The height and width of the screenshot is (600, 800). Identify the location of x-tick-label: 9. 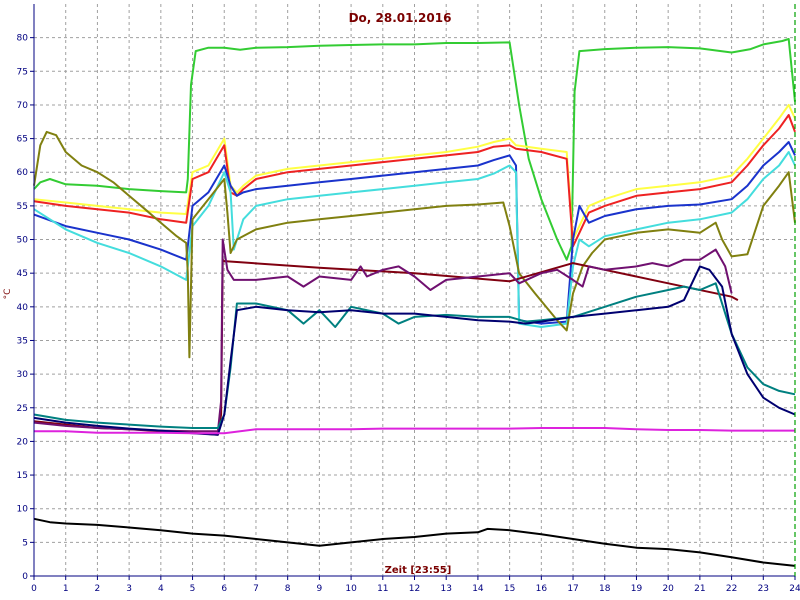
(320, 589).